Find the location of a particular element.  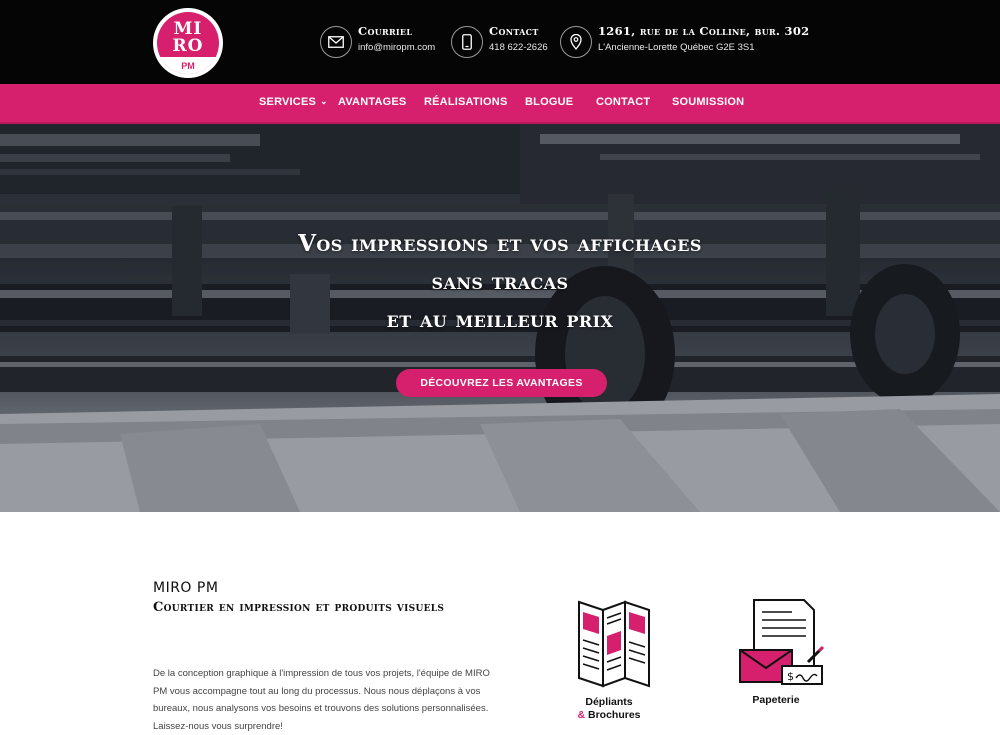

nav-item-blogue: BLOGUE is located at coordinates (549, 102).